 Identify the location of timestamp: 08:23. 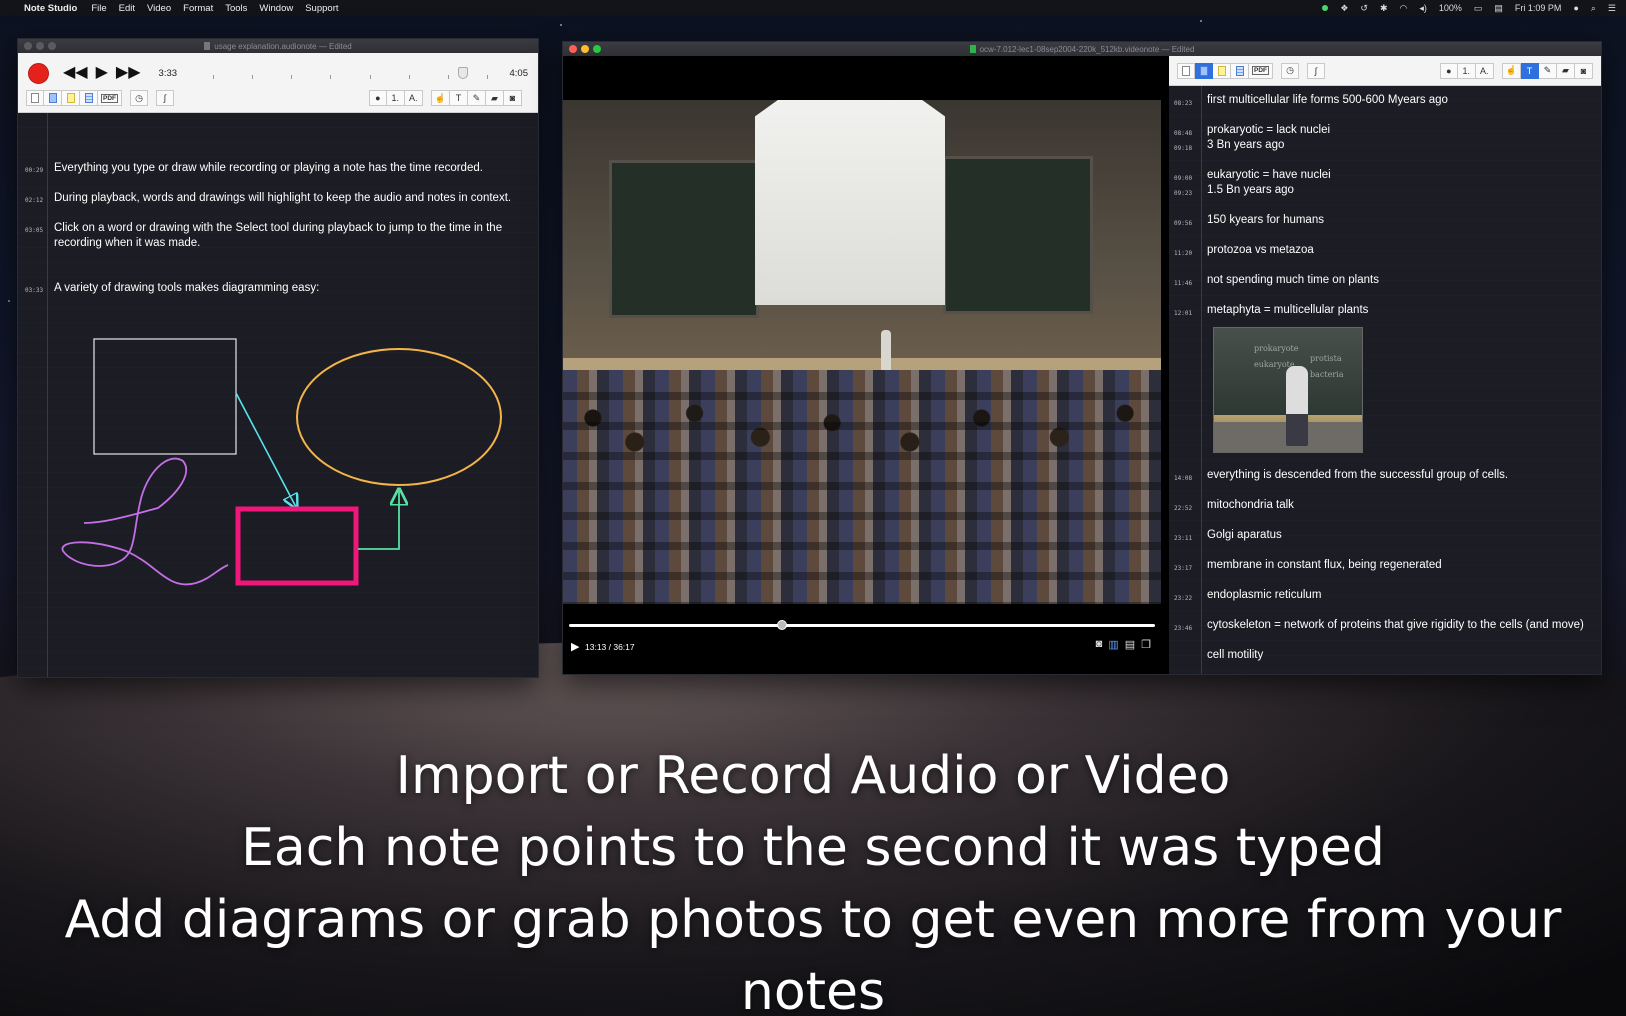
(1183, 103).